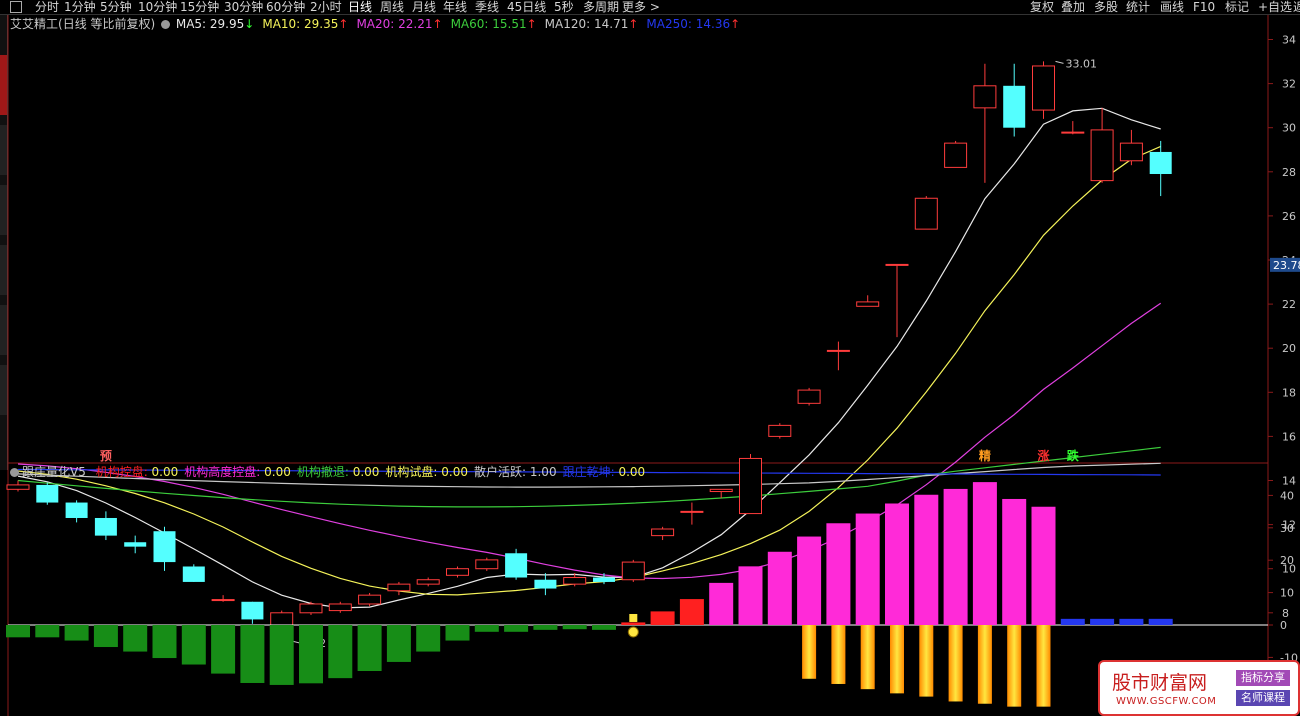  What do you see at coordinates (1285, 613) in the screenshot?
I see `axis-tick-label: 8` at bounding box center [1285, 613].